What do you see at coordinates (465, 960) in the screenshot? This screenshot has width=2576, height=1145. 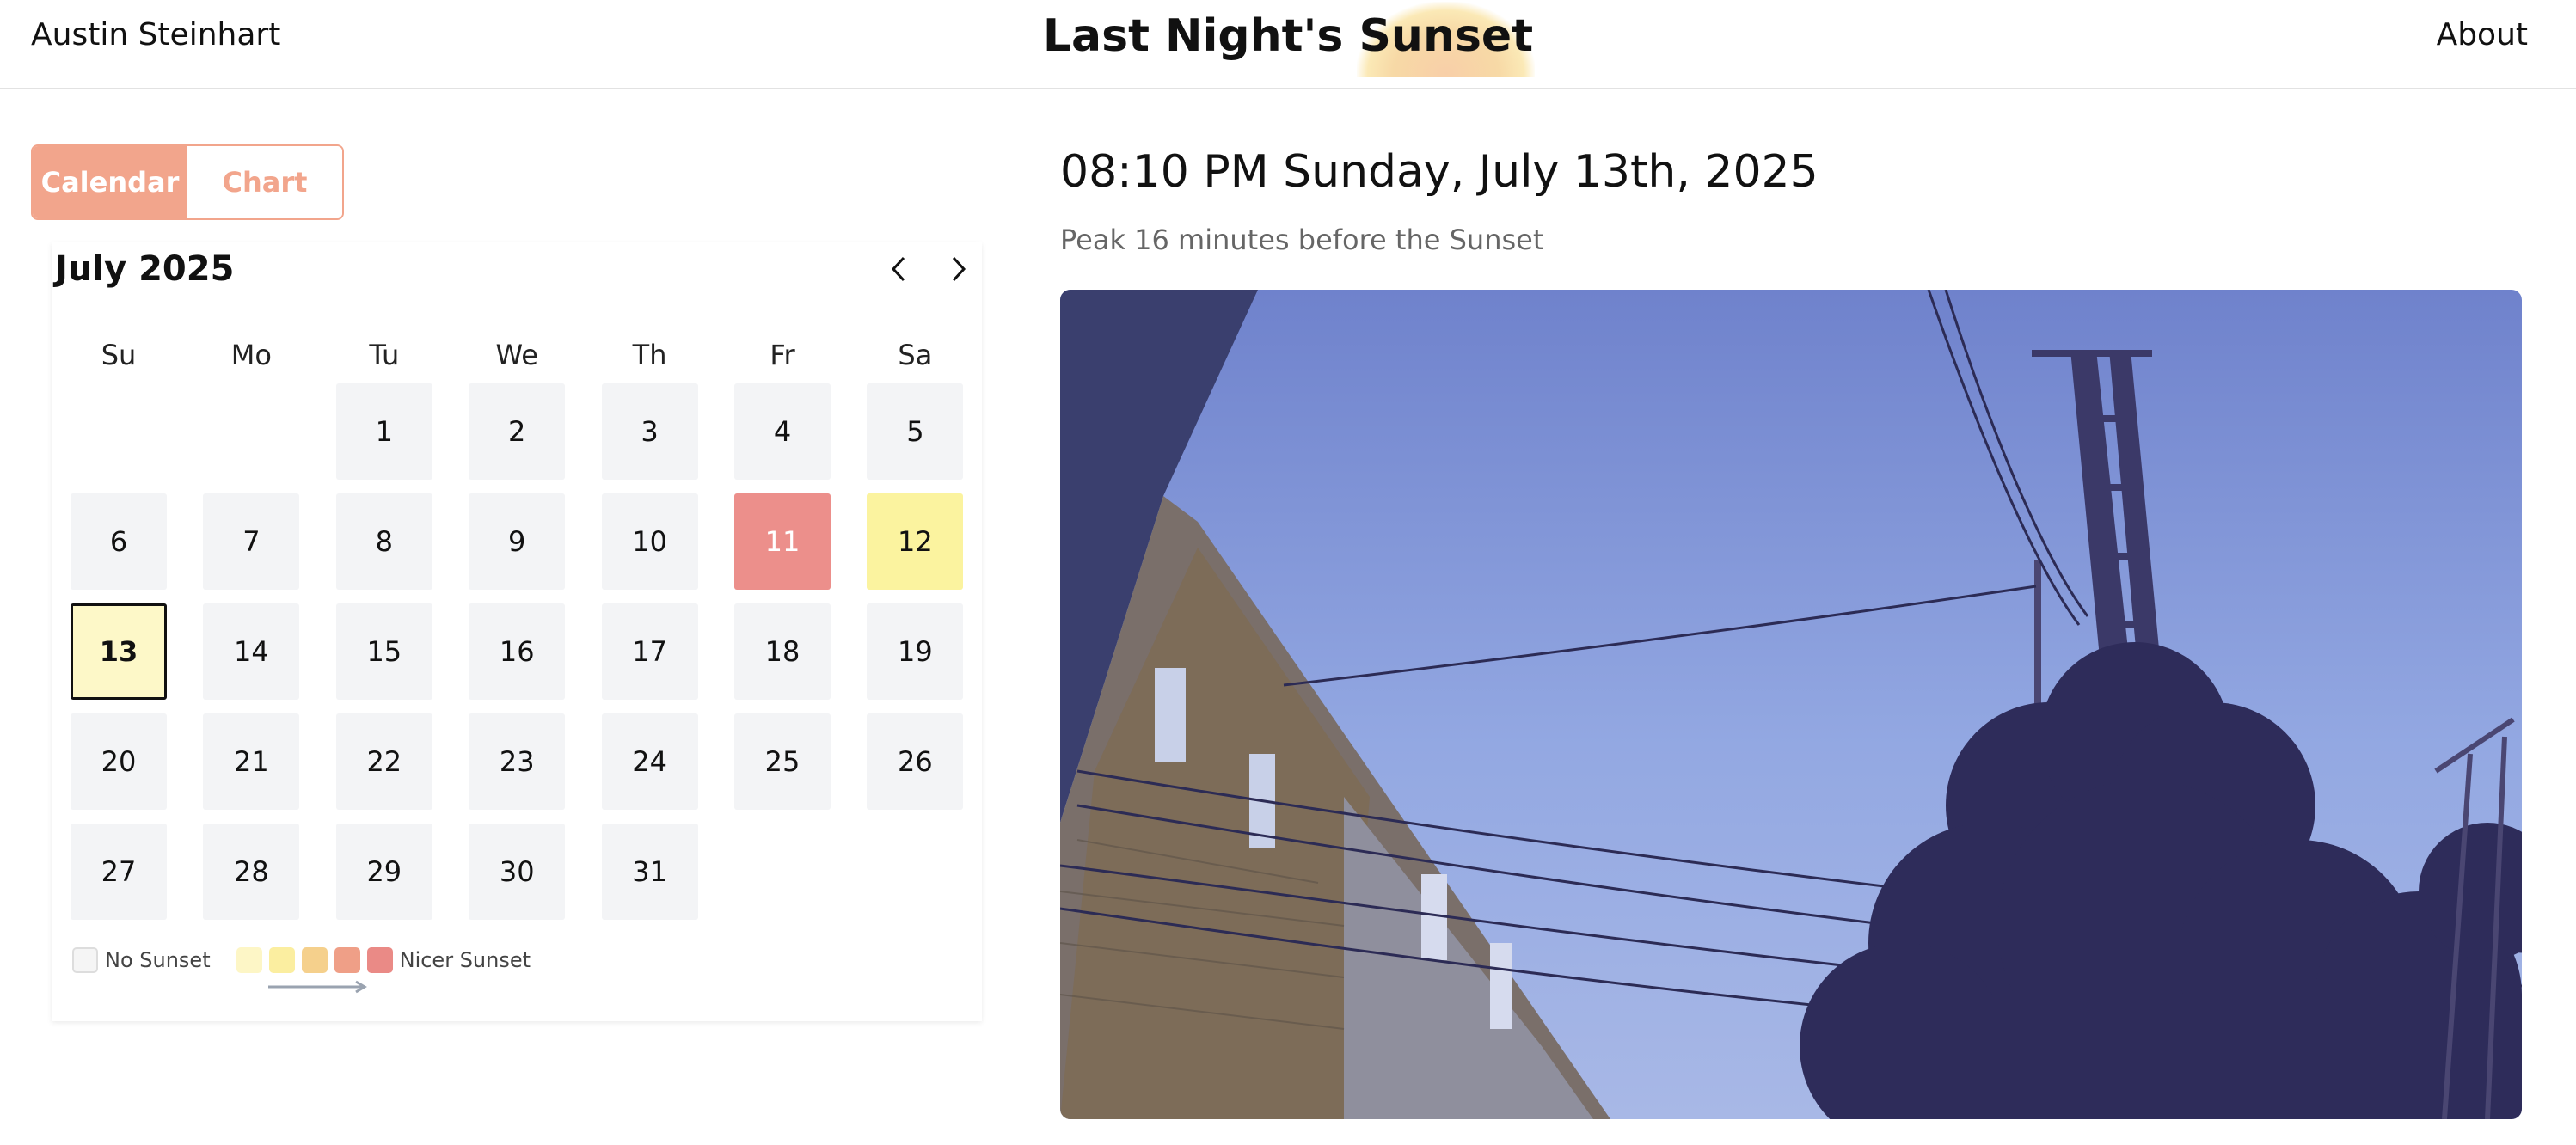 I see `legend-nicer-label: Nicer Sunset` at bounding box center [465, 960].